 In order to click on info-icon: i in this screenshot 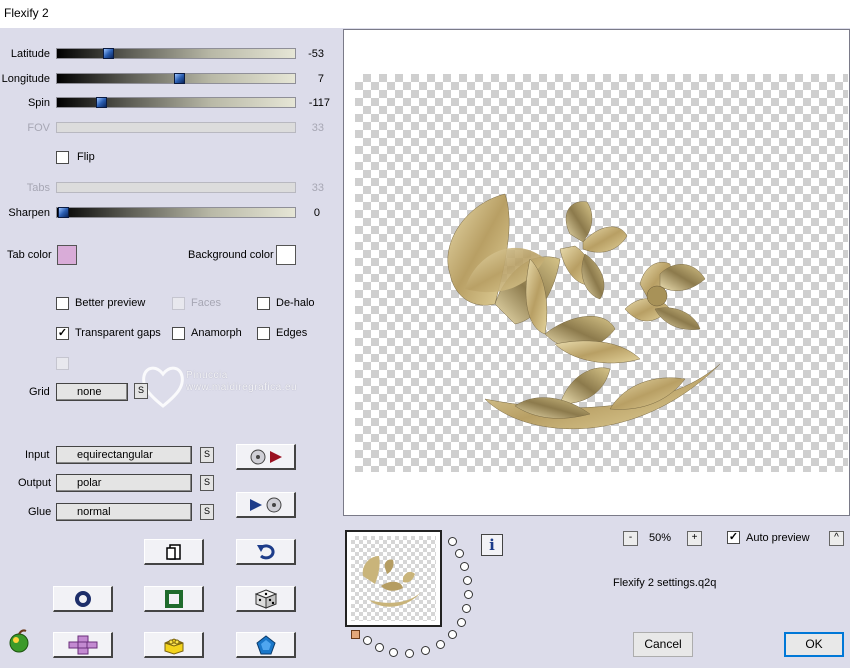, I will do `click(492, 545)`.